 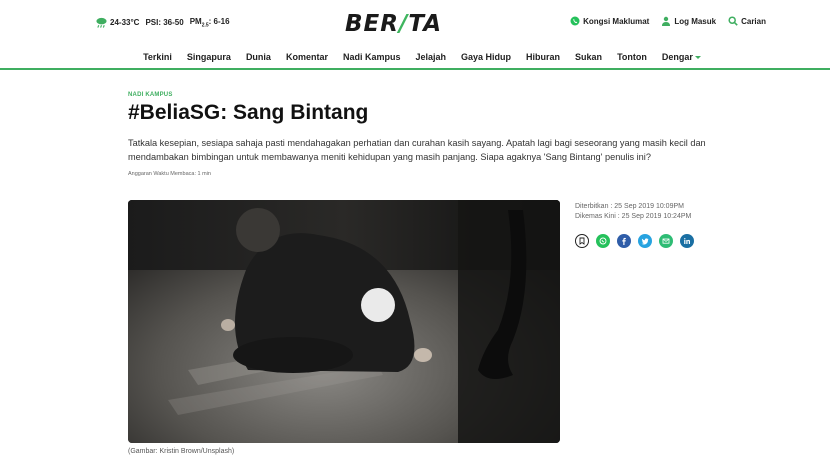 What do you see at coordinates (181, 451) in the screenshot?
I see `photo-caption: (Gambar: Kristin Brown/Unsplash)` at bounding box center [181, 451].